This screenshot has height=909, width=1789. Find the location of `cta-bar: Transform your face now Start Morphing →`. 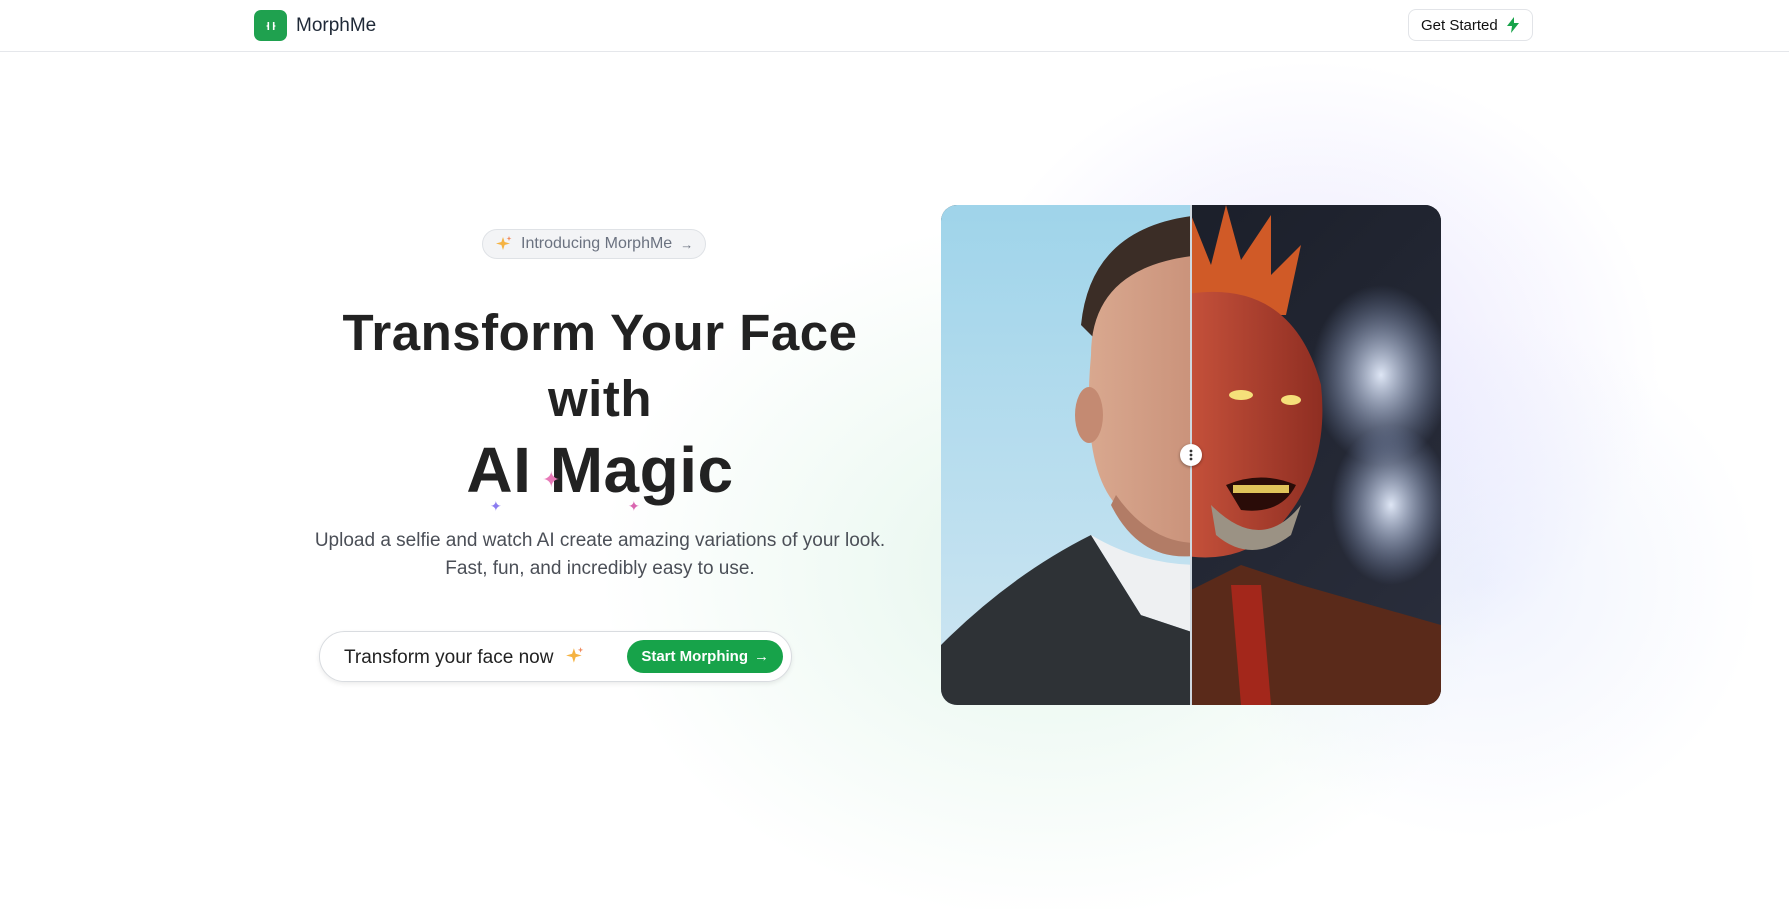

cta-bar: Transform your face now Start Morphing → is located at coordinates (555, 656).